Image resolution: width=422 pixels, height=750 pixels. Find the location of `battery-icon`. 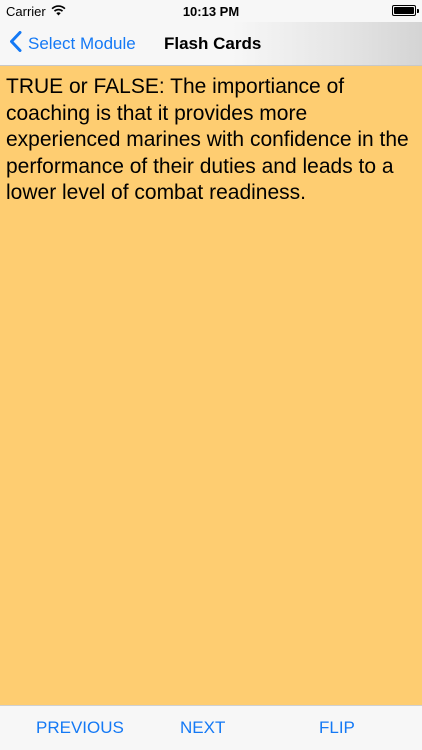

battery-icon is located at coordinates (405, 10).